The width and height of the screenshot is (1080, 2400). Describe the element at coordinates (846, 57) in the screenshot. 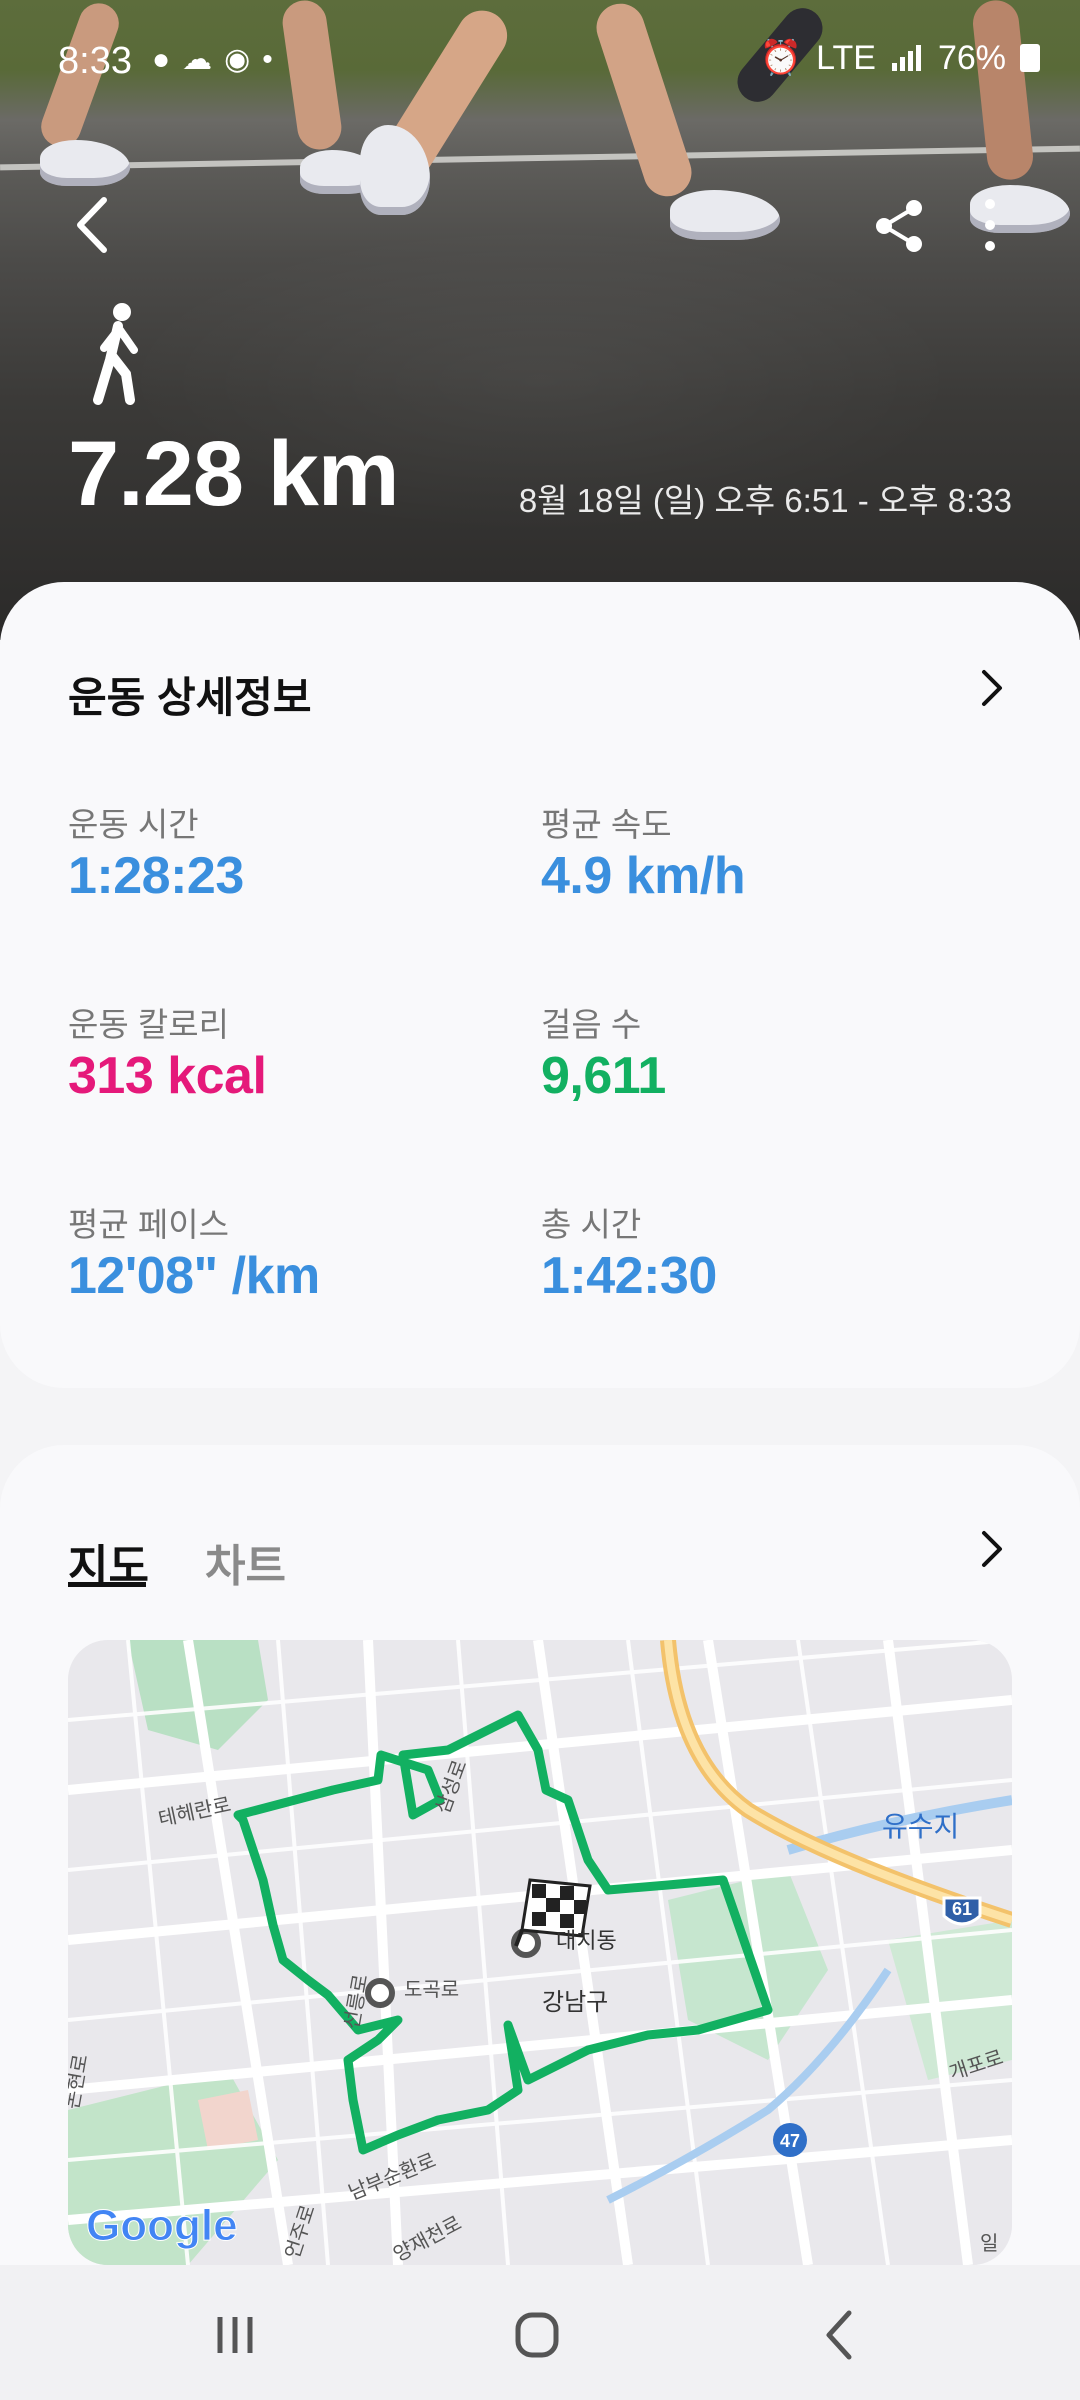

I see `network-label: LTE` at that location.